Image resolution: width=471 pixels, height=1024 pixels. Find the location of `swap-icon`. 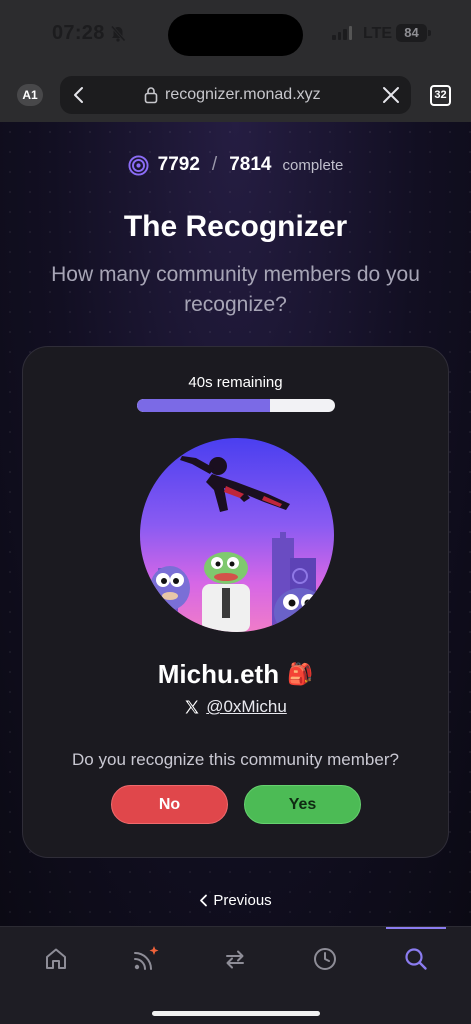

swap-icon is located at coordinates (235, 959).